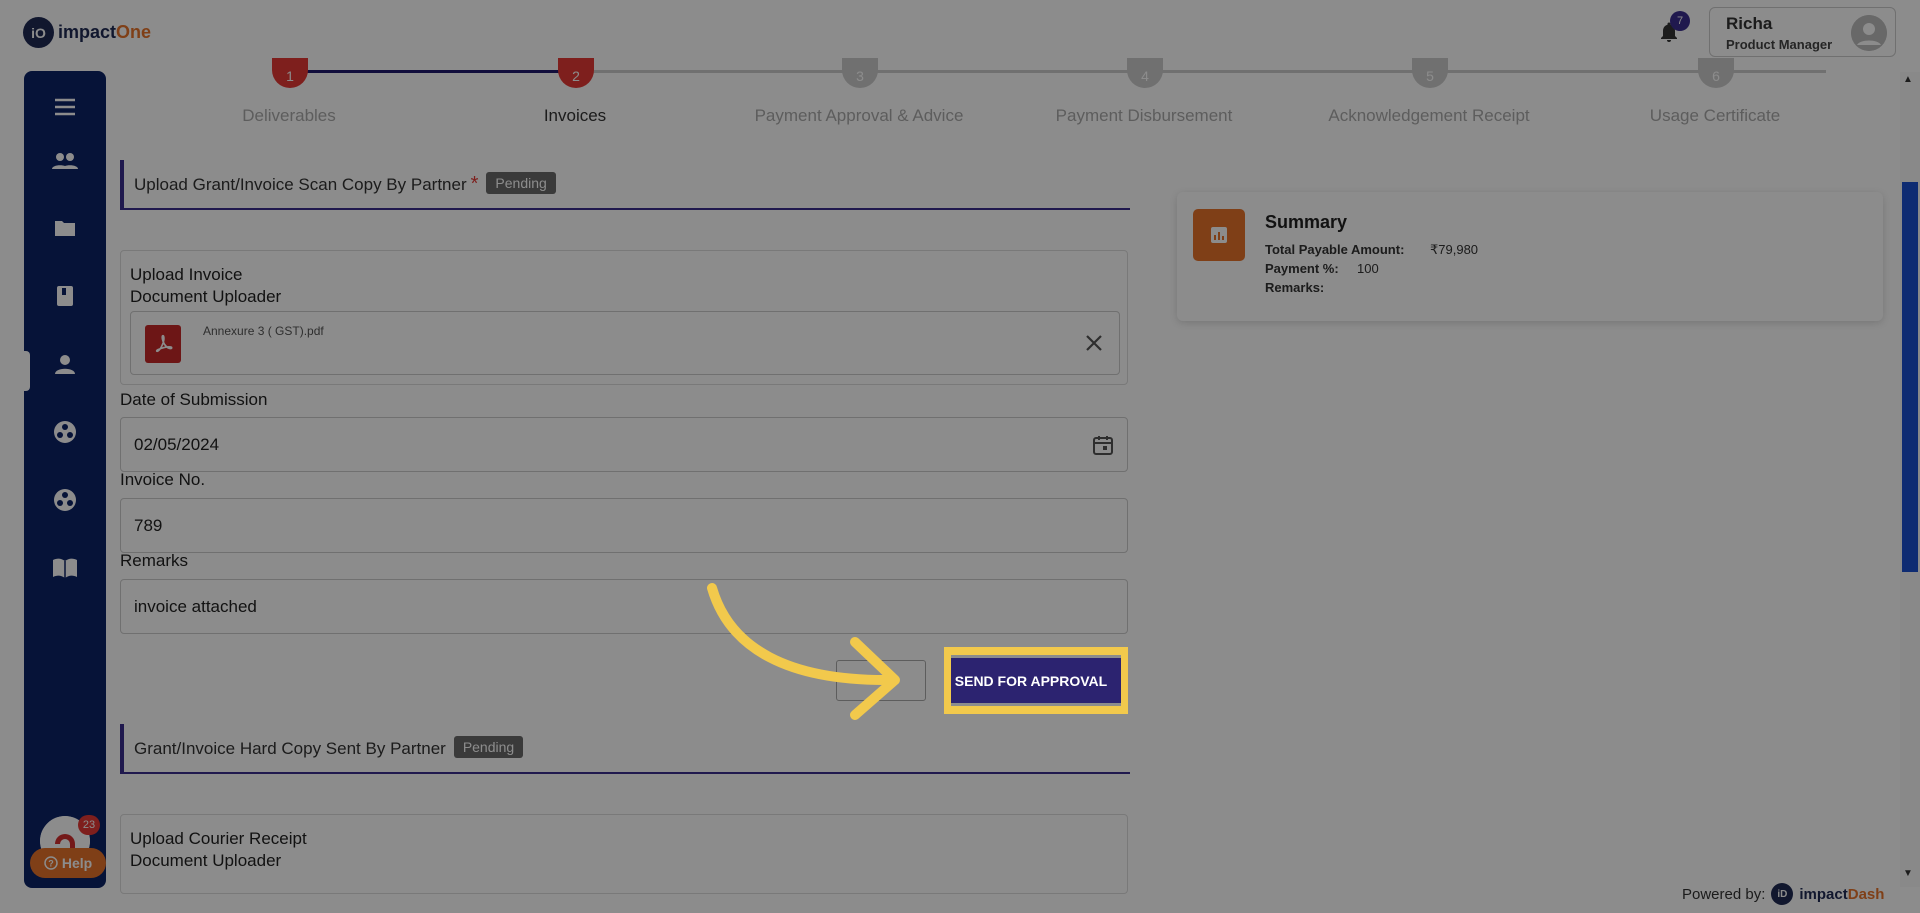 The height and width of the screenshot is (913, 1920). I want to click on uploader-title: Upload Courier Receipt, so click(218, 838).